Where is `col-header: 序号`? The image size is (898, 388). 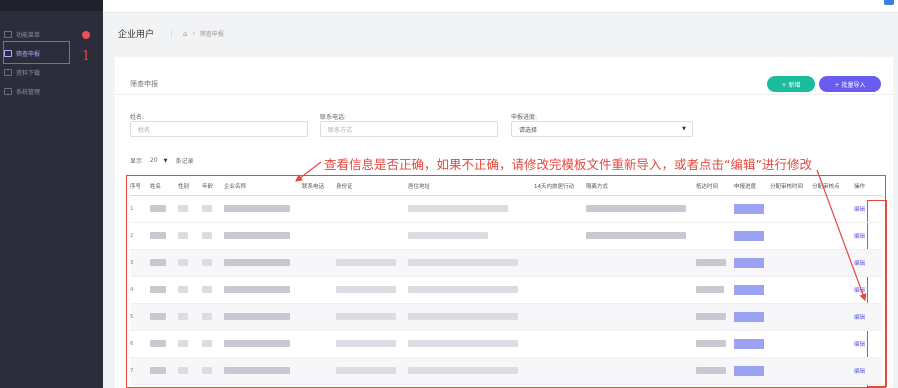 col-header: 序号 is located at coordinates (140, 187).